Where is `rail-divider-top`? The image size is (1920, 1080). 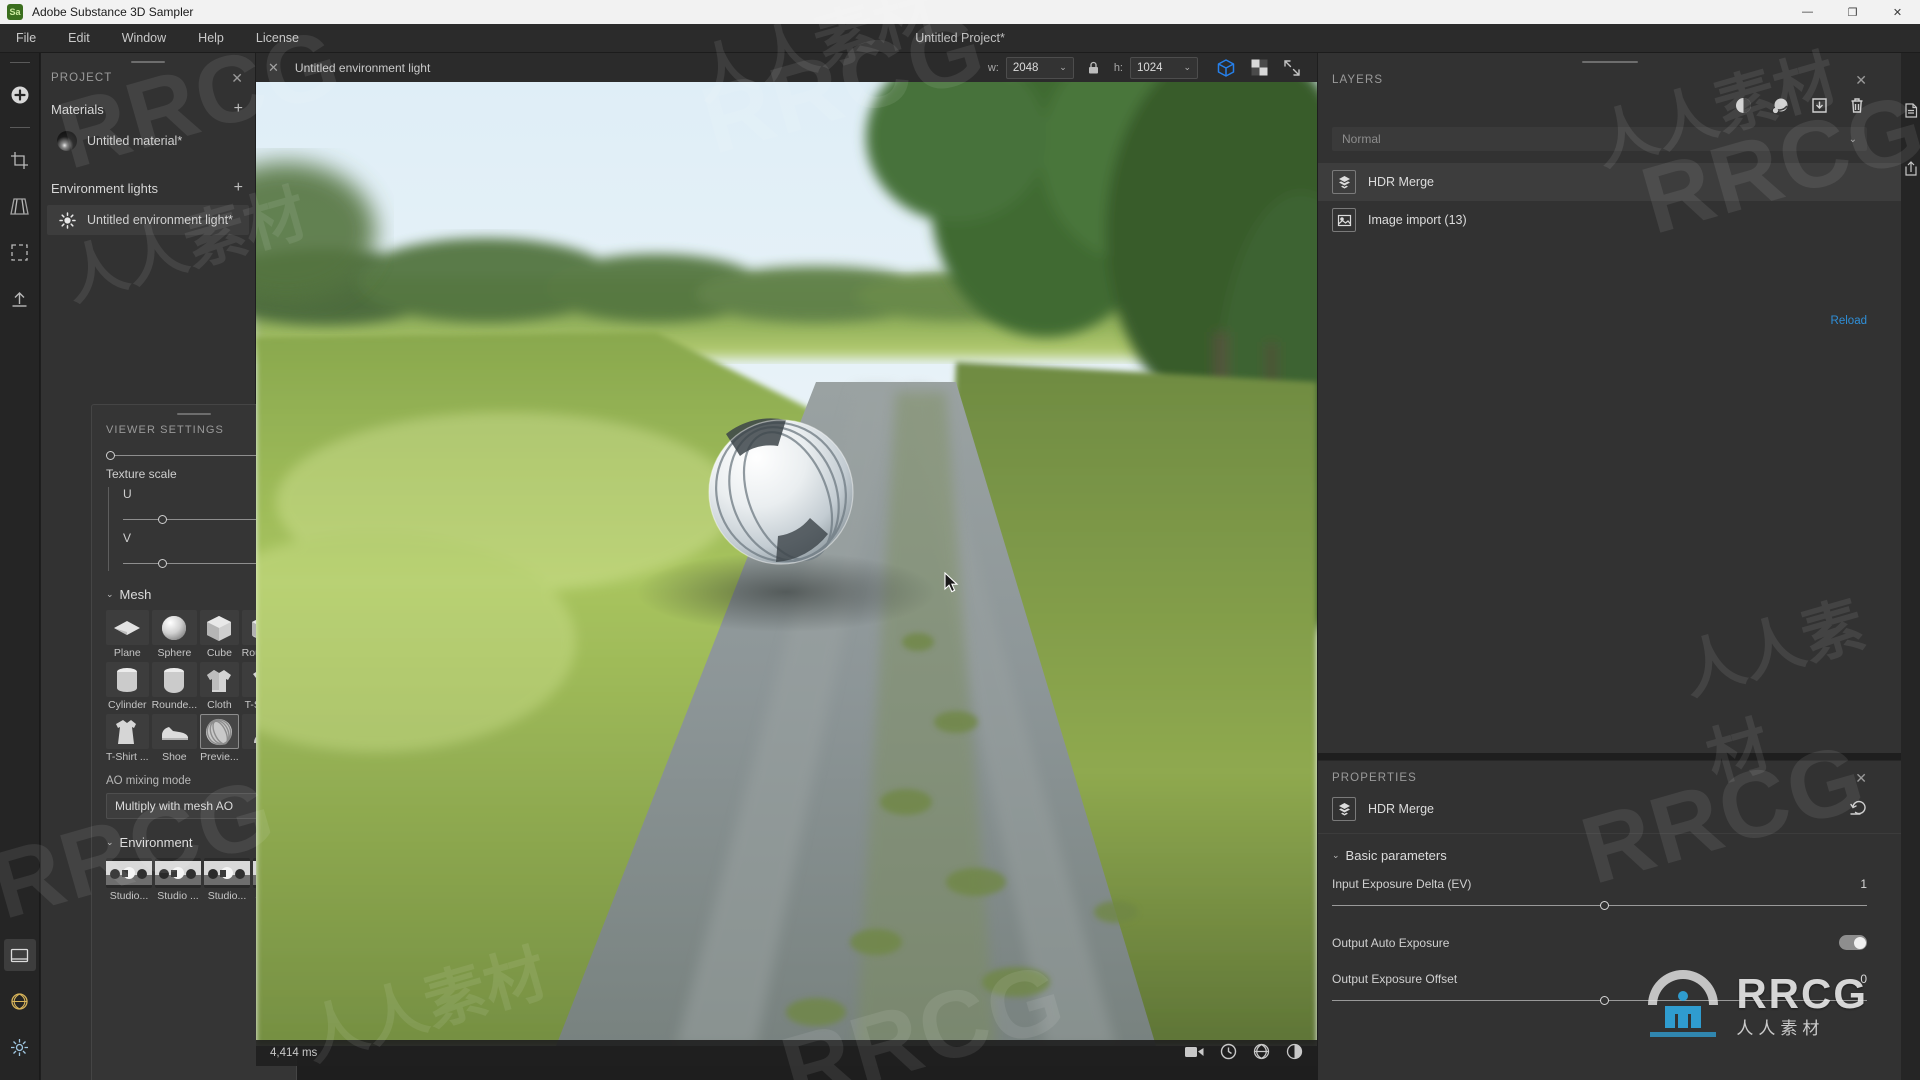
rail-divider-top is located at coordinates (19, 62).